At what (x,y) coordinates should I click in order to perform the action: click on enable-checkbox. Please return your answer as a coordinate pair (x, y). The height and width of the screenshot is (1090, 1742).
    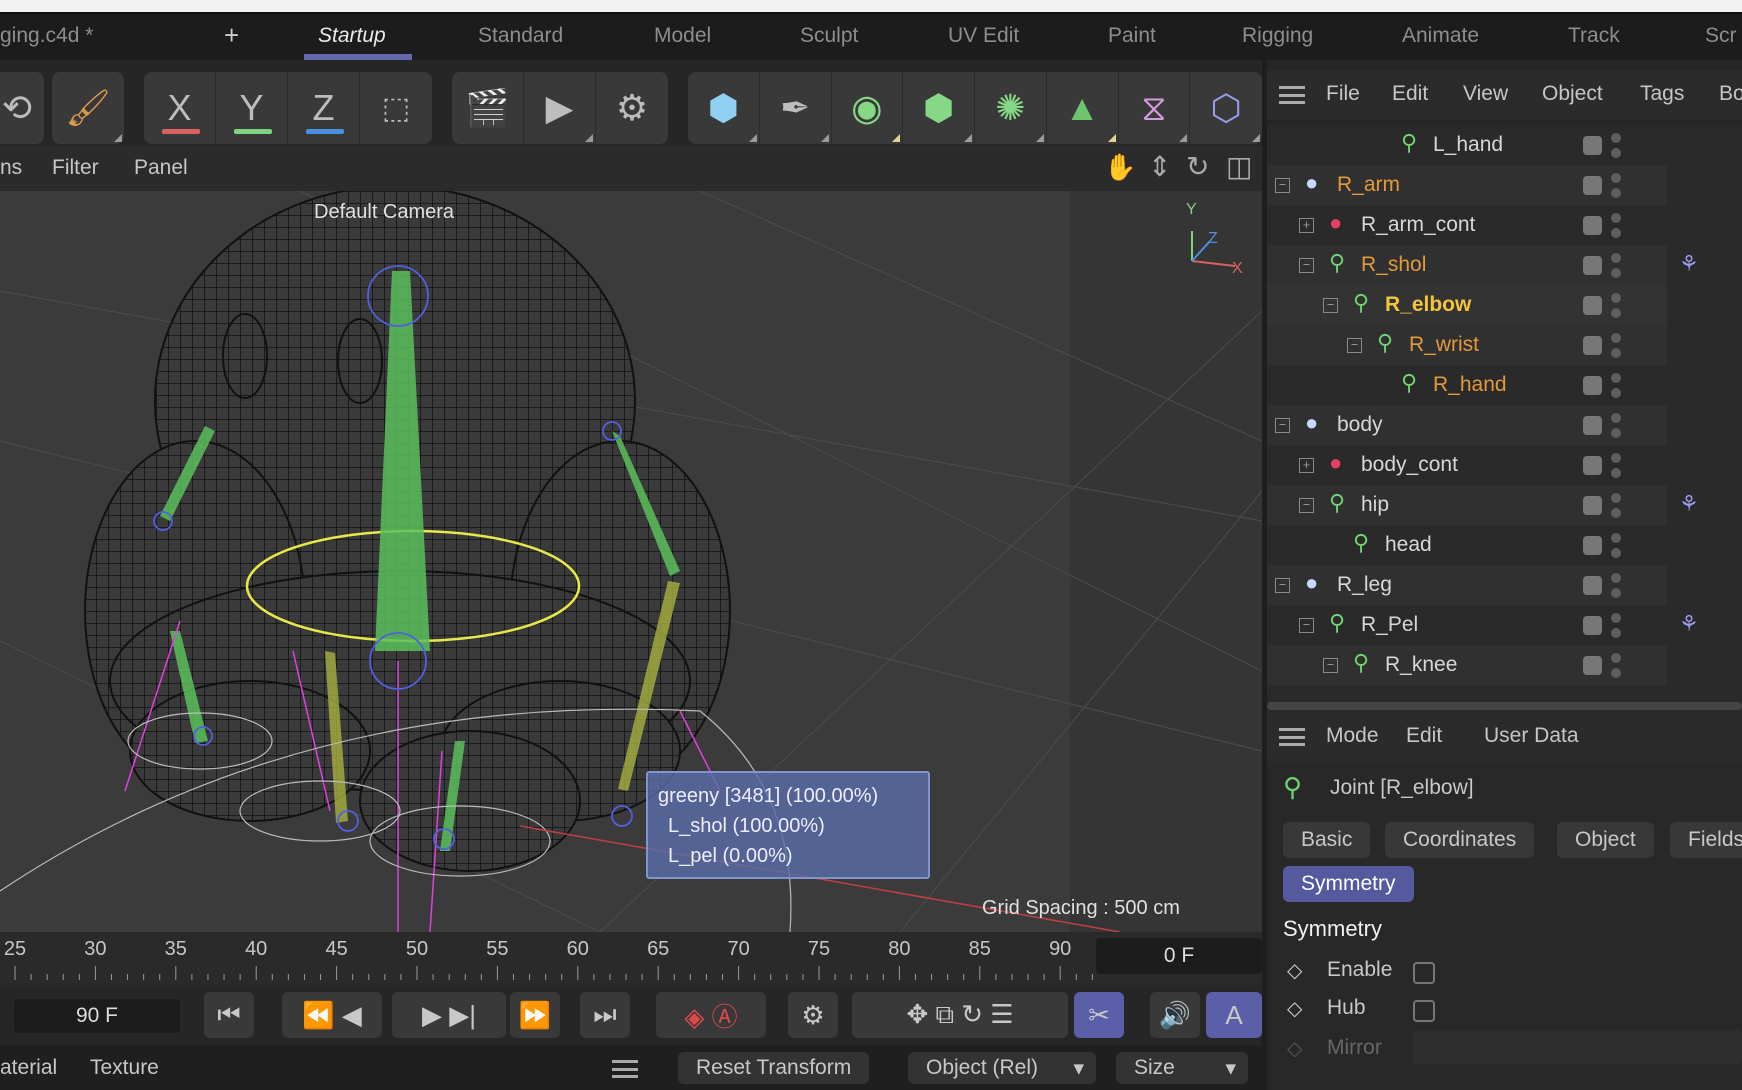
    Looking at the image, I should click on (1424, 973).